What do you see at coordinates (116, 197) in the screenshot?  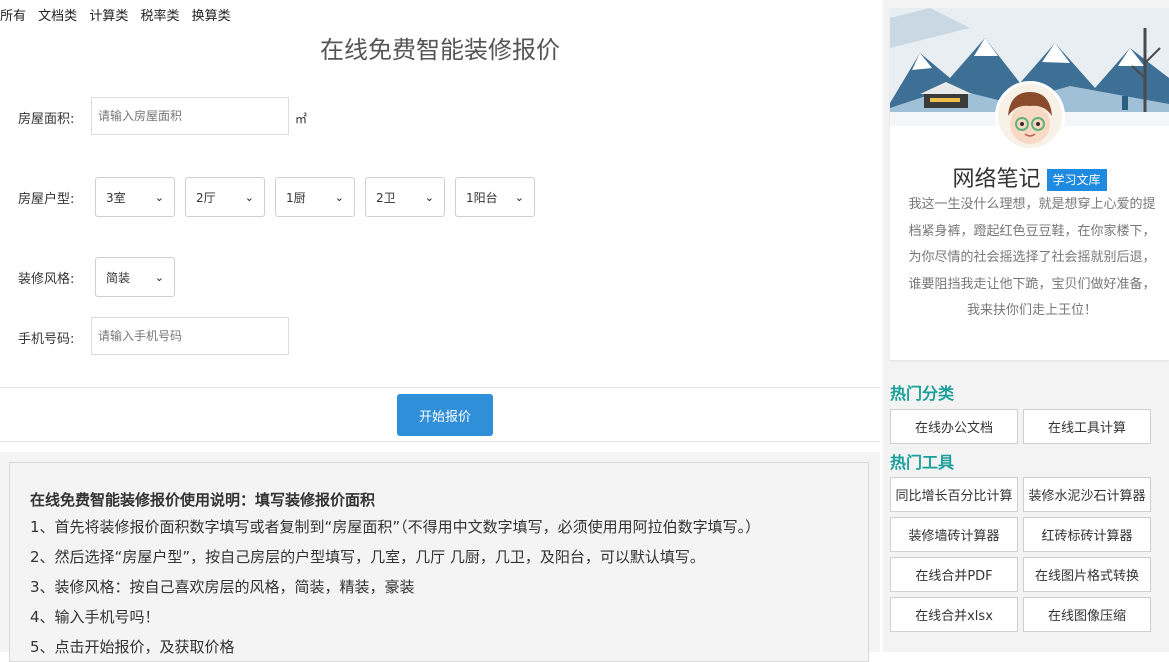 I see `rooms-value: 3室` at bounding box center [116, 197].